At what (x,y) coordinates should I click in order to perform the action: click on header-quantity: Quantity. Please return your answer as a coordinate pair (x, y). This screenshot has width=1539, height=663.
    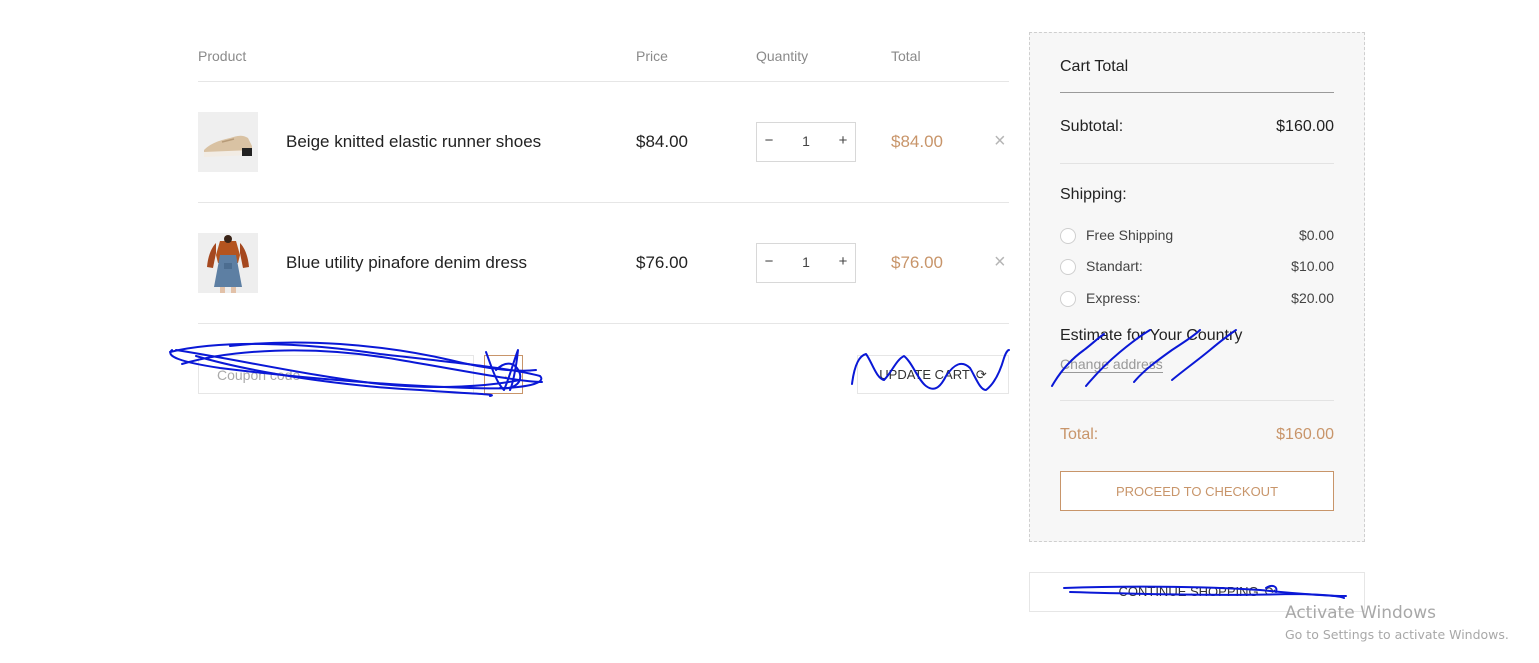
    Looking at the image, I should click on (782, 56).